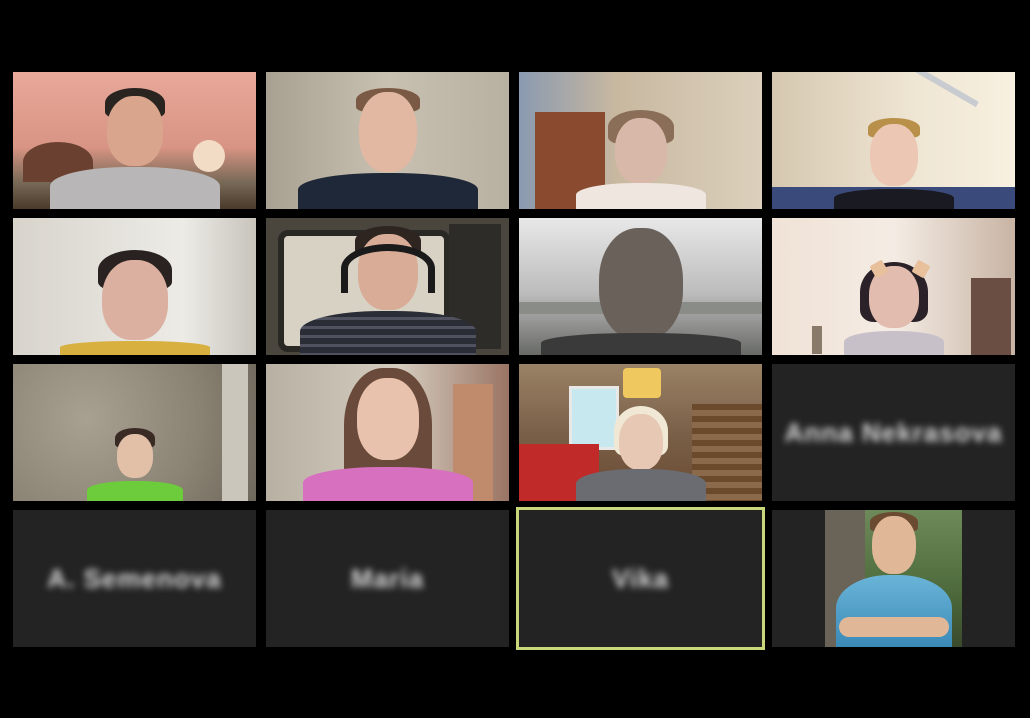 Image resolution: width=1030 pixels, height=718 pixels. I want to click on participant-tile-12: Anna Nekrasova, so click(893, 432).